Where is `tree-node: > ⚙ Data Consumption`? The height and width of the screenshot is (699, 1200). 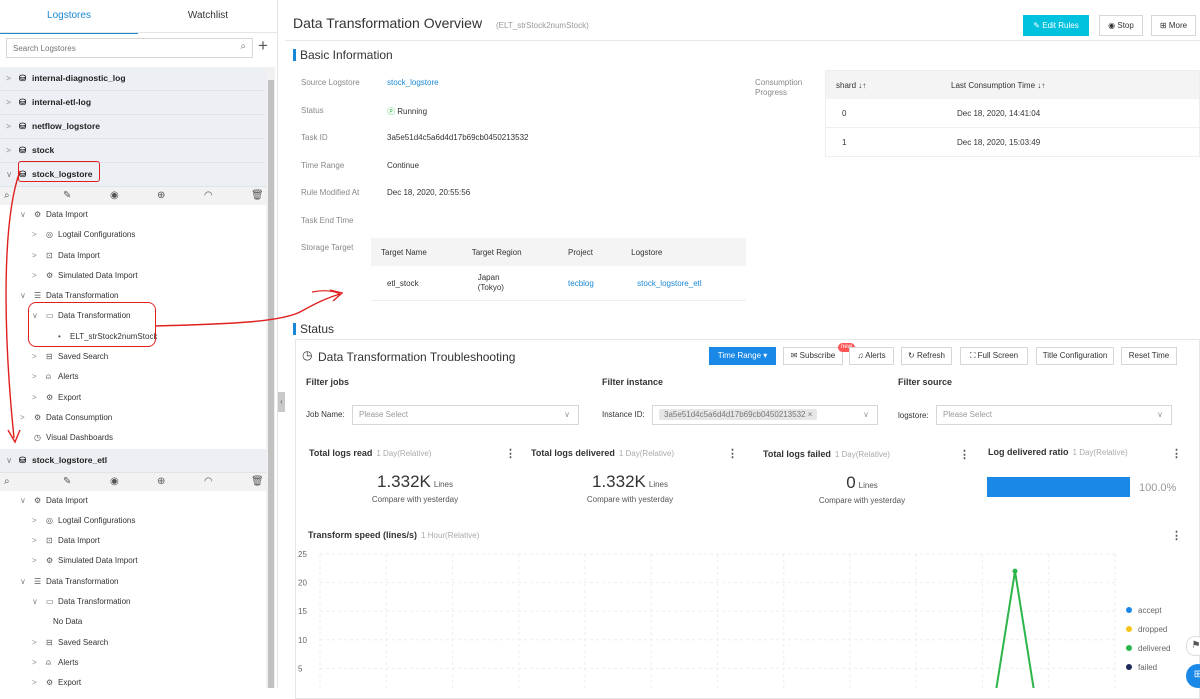 tree-node: > ⚙ Data Consumption is located at coordinates (133, 418).